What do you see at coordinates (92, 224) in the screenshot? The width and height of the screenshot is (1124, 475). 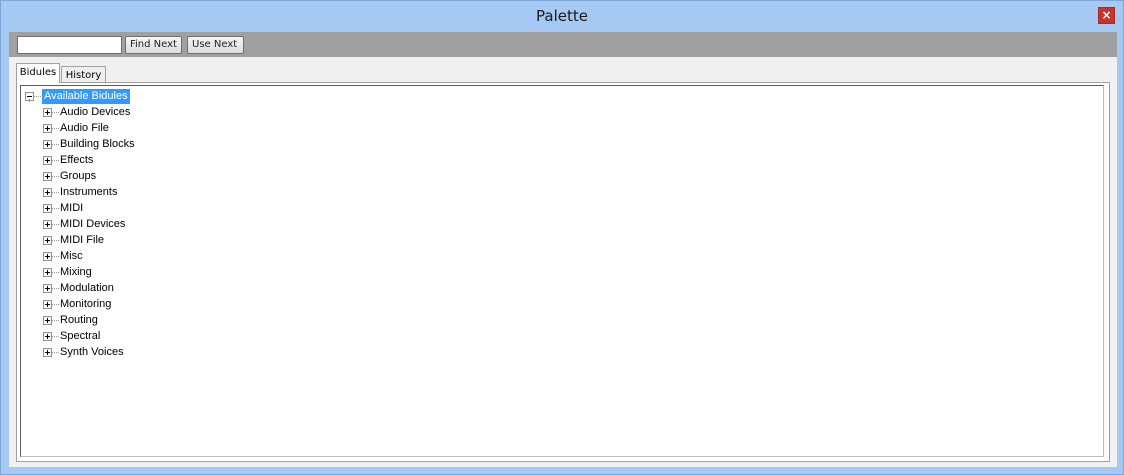 I see `tree-item-label: MIDI Devices` at bounding box center [92, 224].